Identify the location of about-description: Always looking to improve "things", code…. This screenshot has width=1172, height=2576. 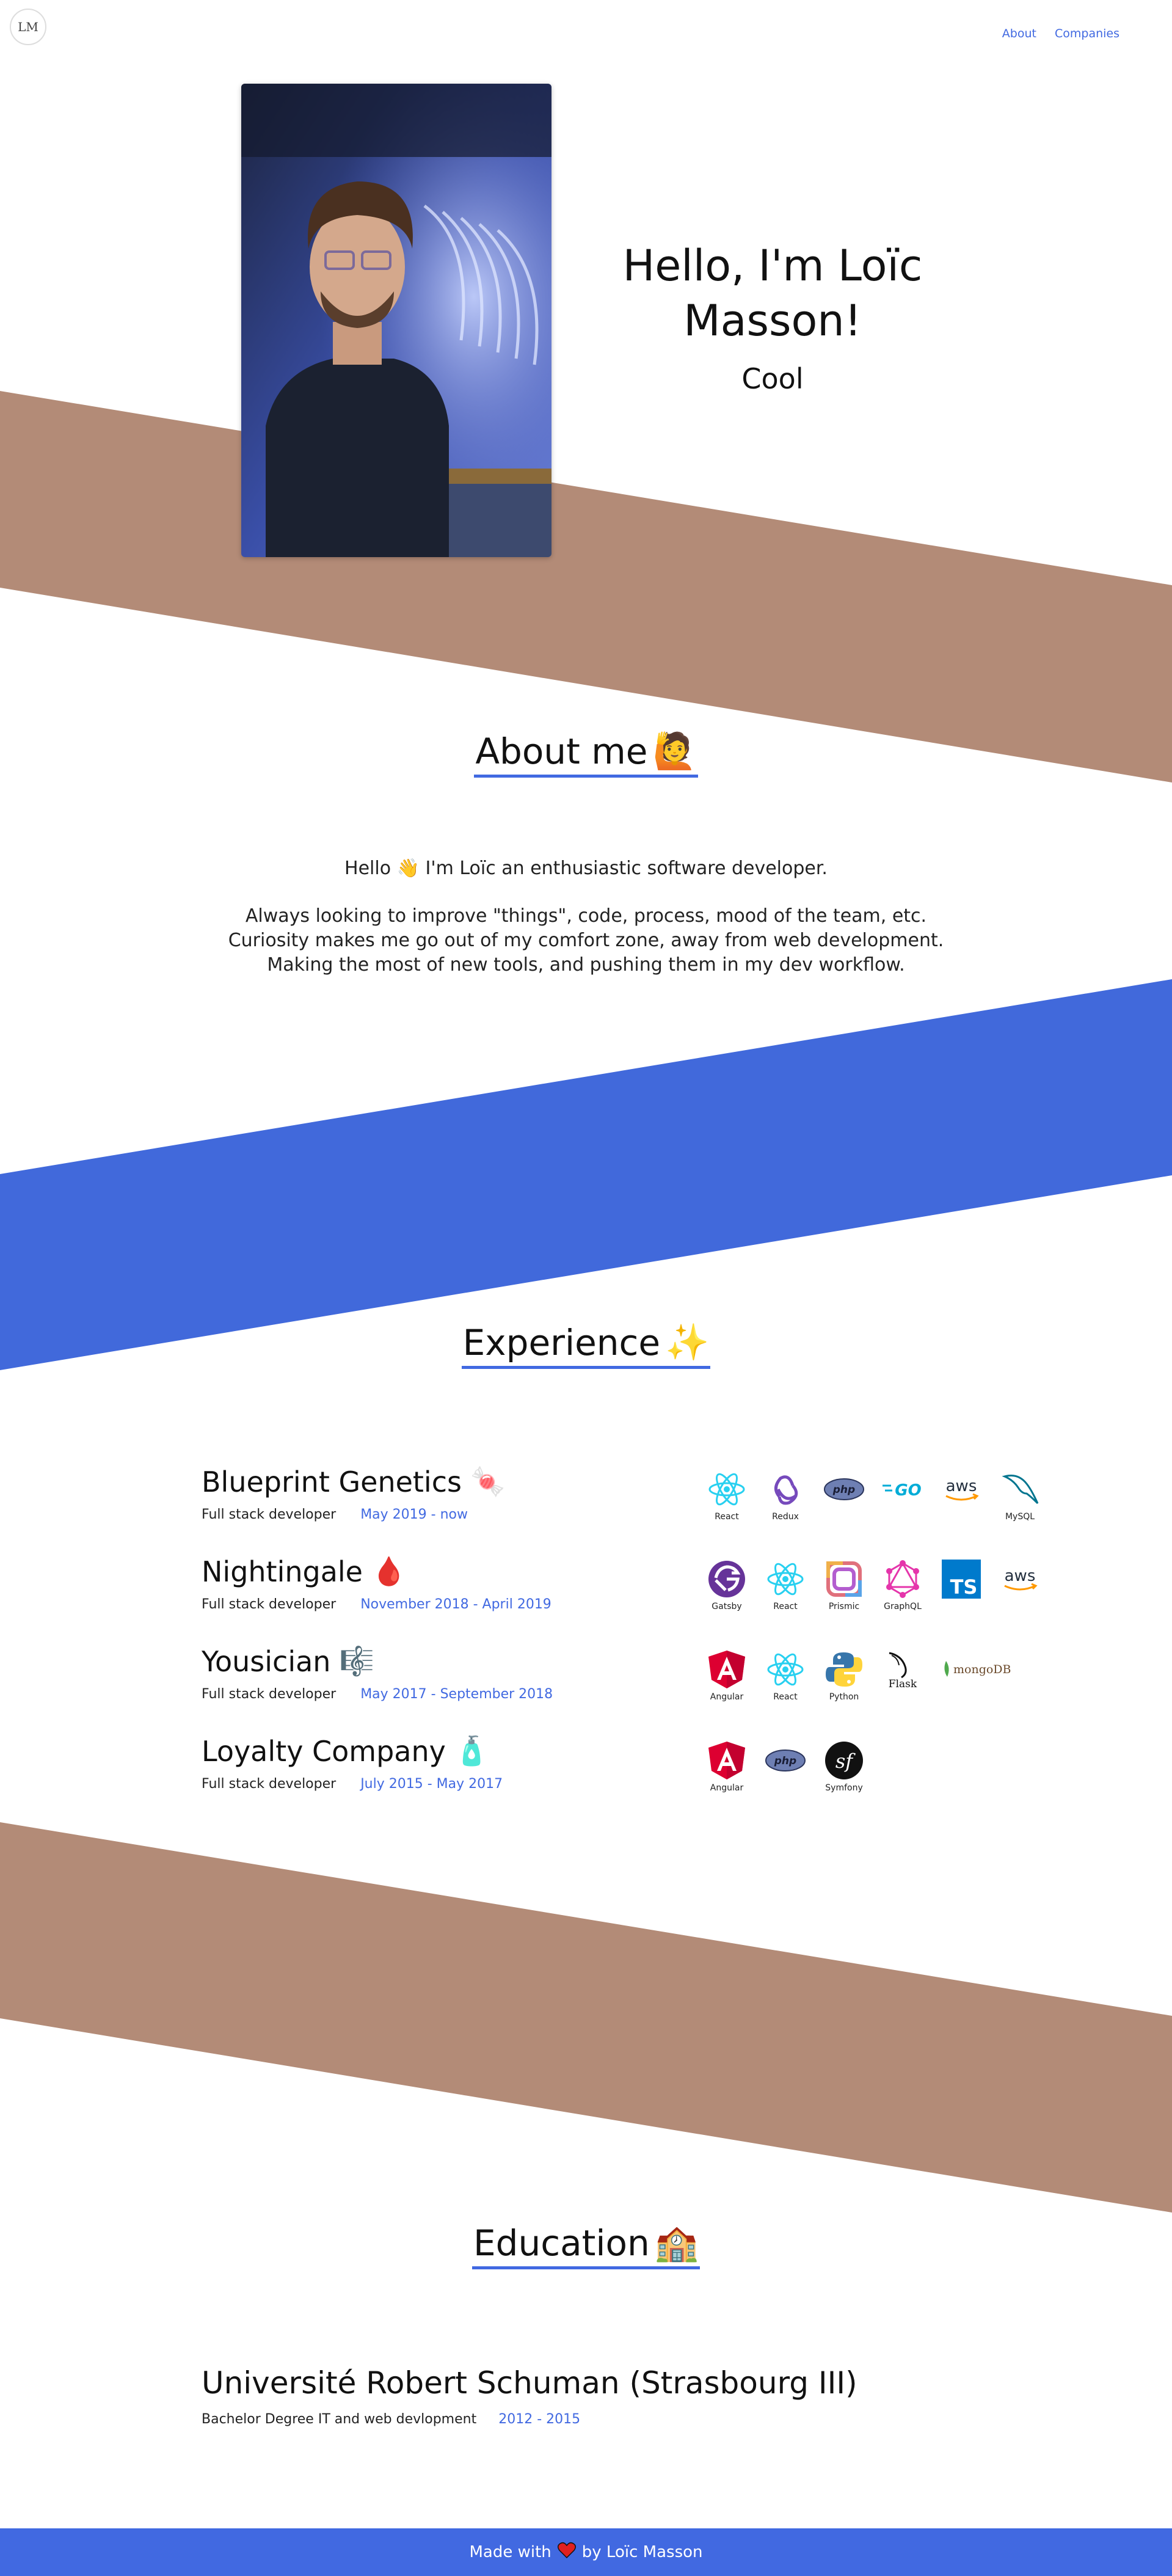
(586, 941).